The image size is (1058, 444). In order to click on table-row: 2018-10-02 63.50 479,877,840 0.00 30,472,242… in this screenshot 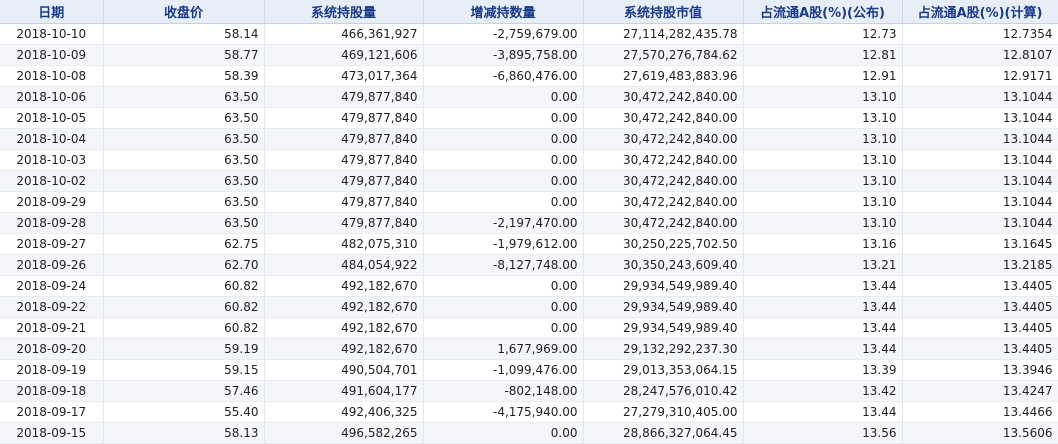, I will do `click(529, 181)`.